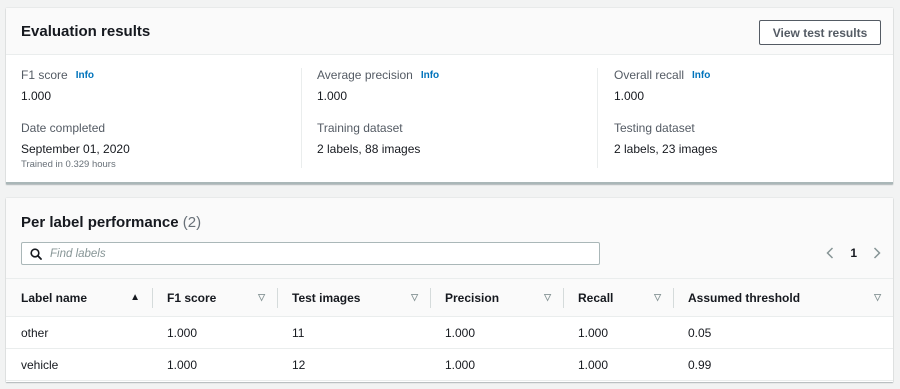 Image resolution: width=900 pixels, height=389 pixels. Describe the element at coordinates (360, 128) in the screenshot. I see `training-dataset-label: Training dataset` at that location.